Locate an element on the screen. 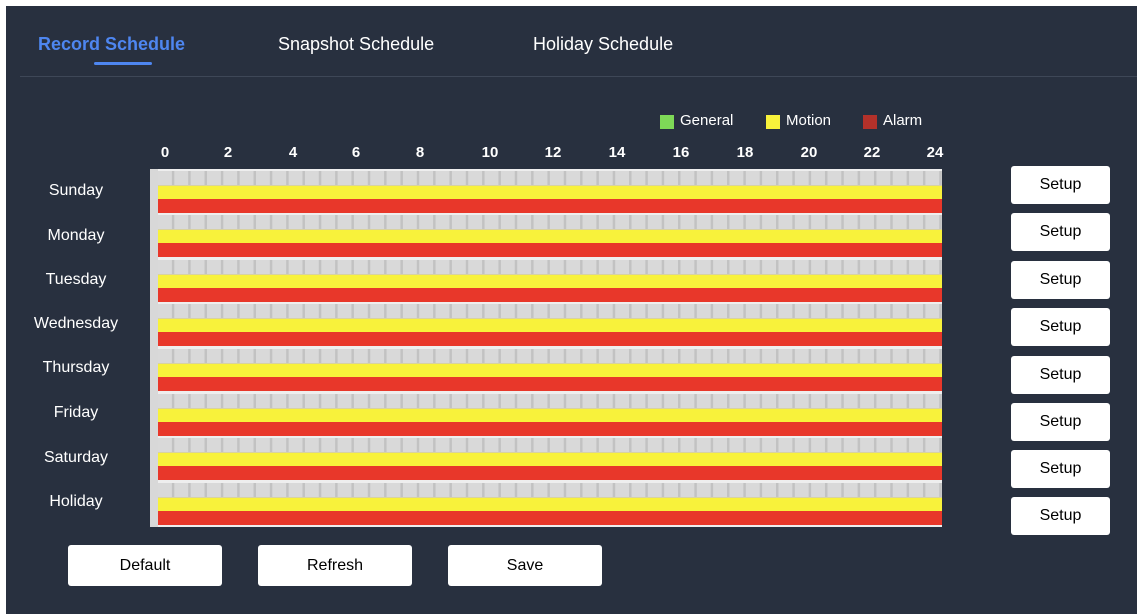 The width and height of the screenshot is (1137, 614). hour-tick: 12 is located at coordinates (553, 152).